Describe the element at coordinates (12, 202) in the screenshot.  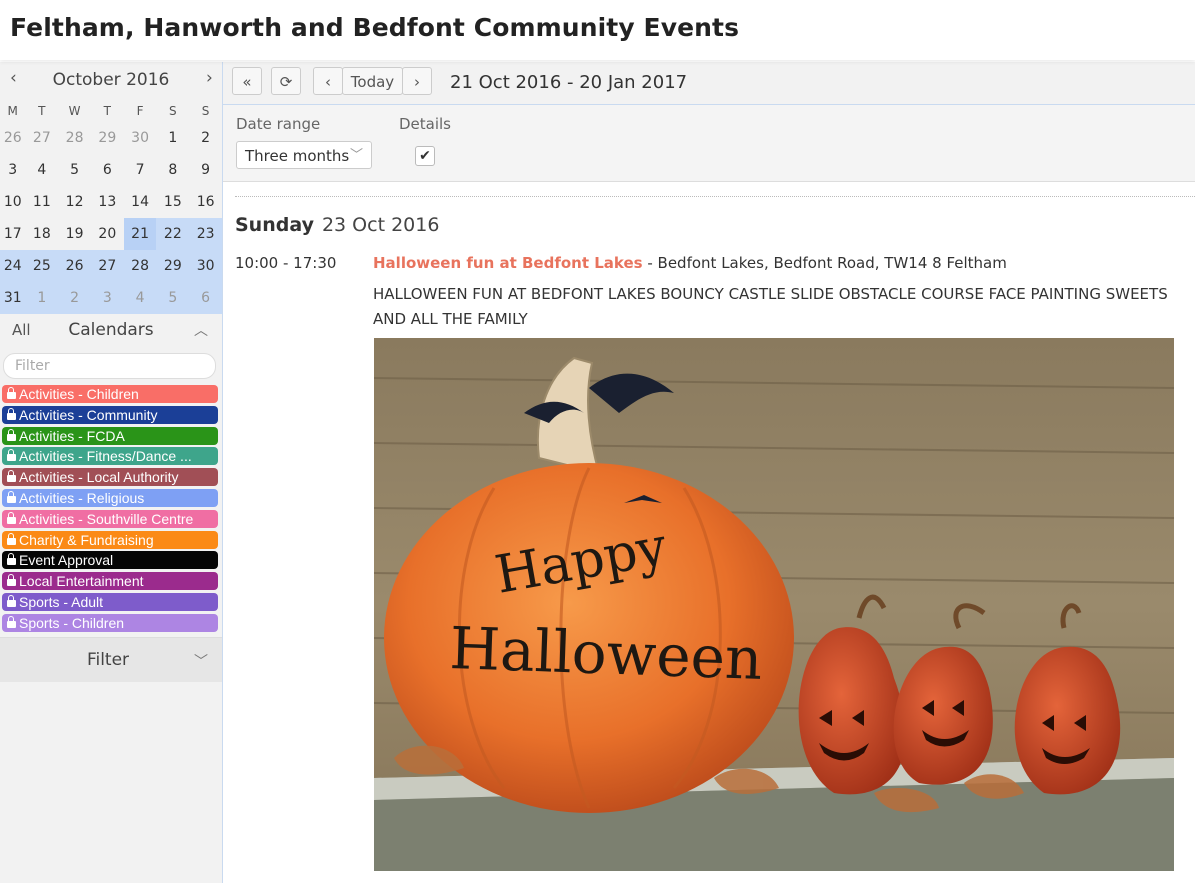
I see `calendar-day: 10` at that location.